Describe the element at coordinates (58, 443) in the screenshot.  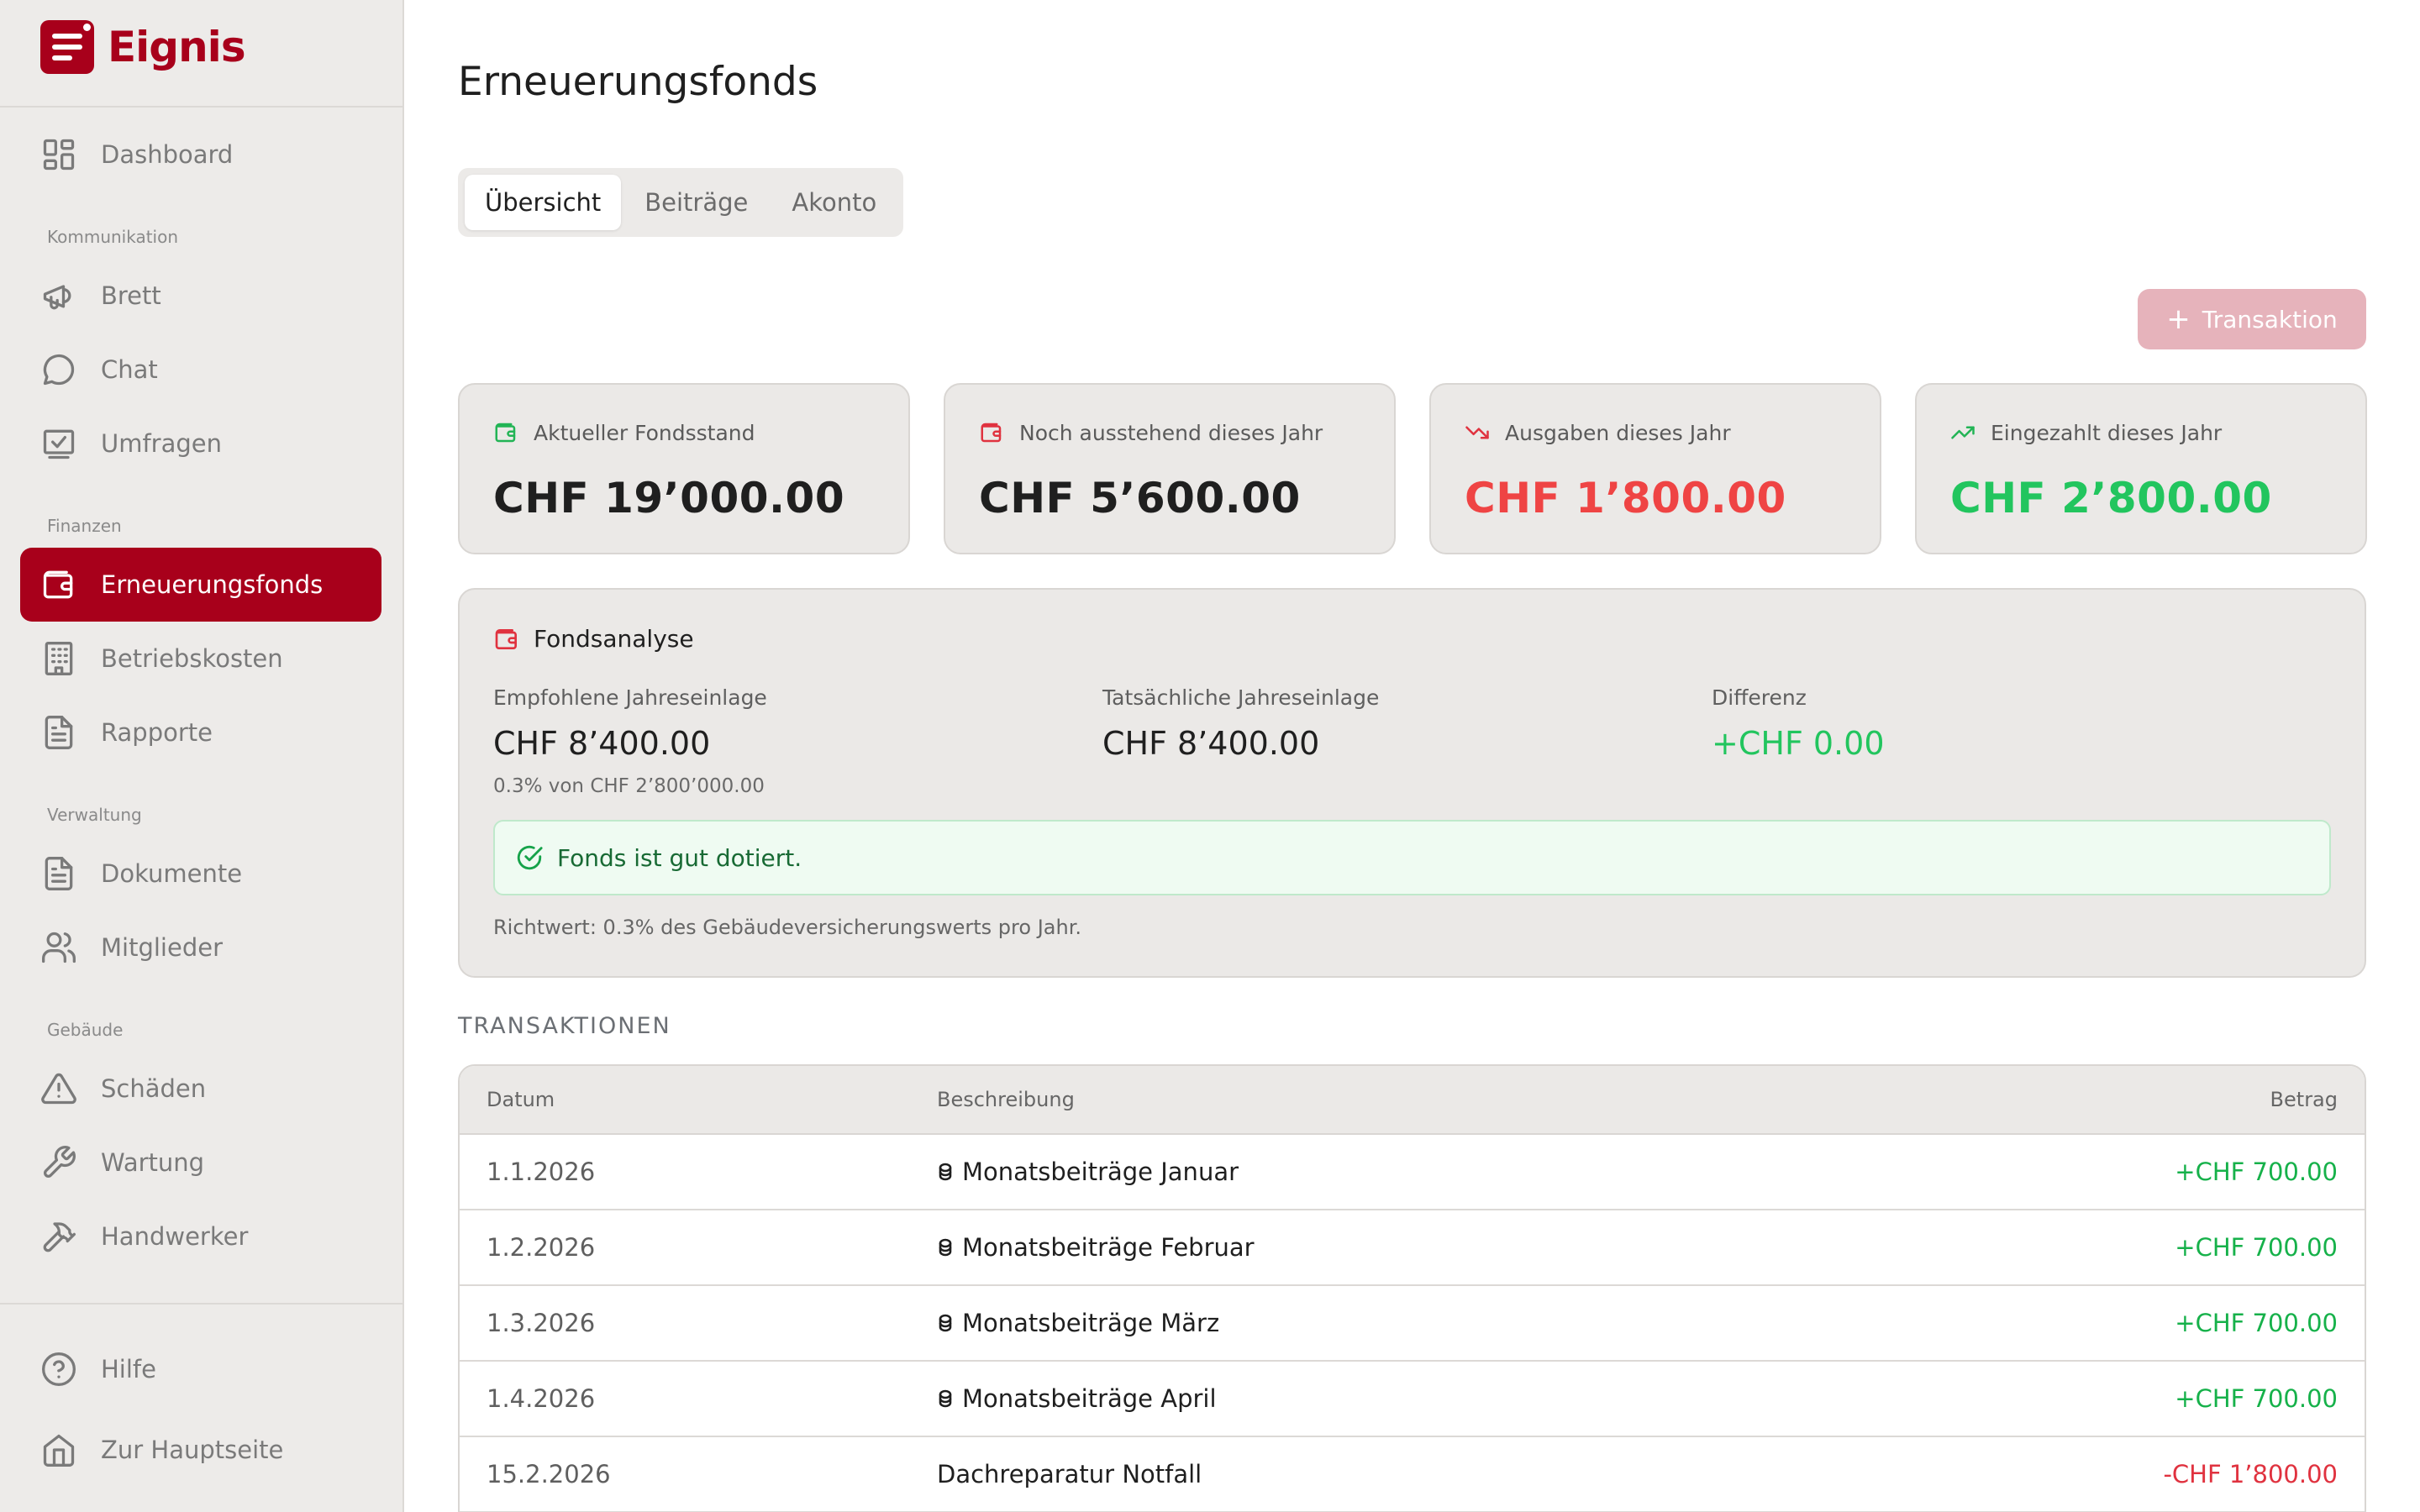
I see `poll-icon` at that location.